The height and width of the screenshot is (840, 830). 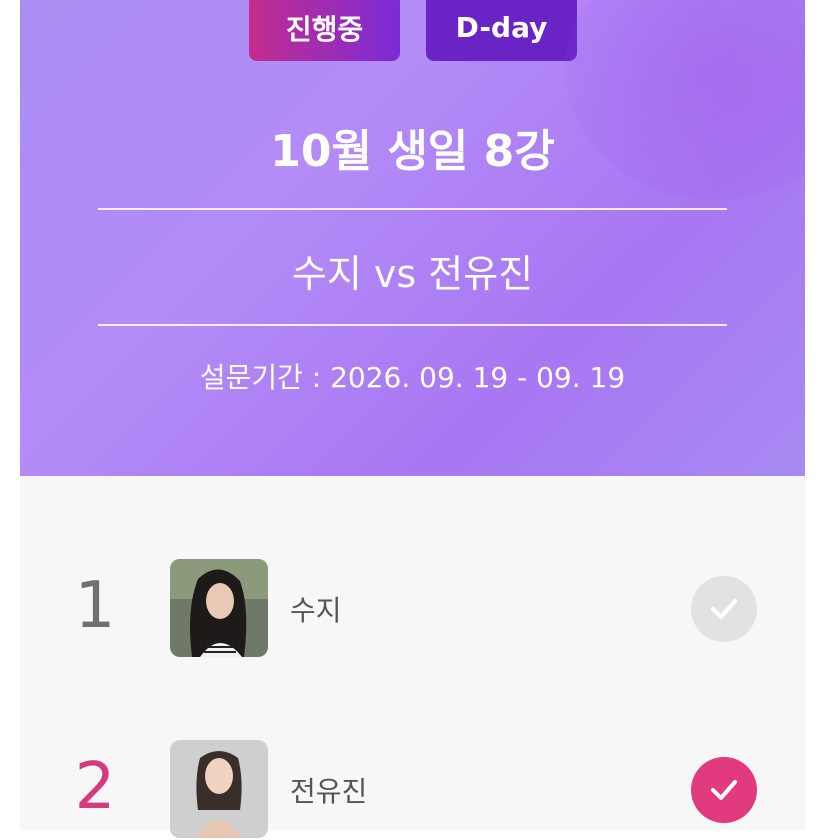 What do you see at coordinates (412, 790) in the screenshot?
I see `candidate-row: 2 전유진` at bounding box center [412, 790].